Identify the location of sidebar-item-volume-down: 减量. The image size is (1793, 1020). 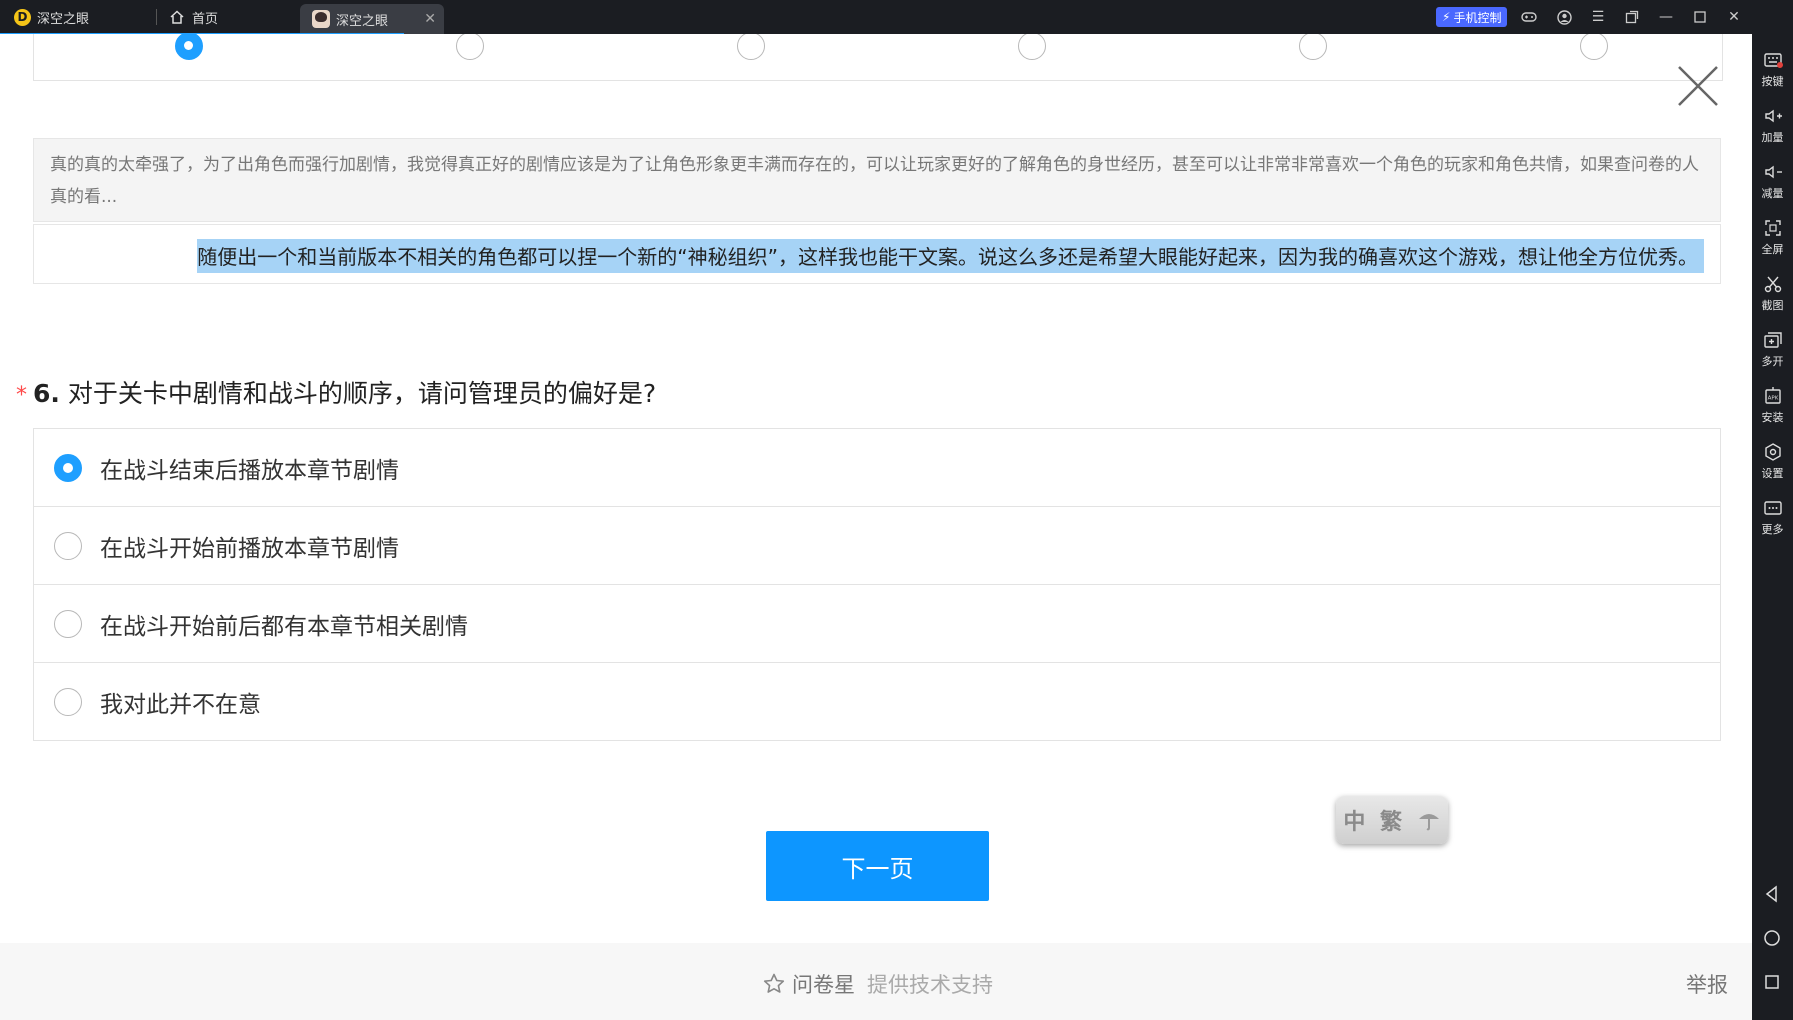
(1772, 187).